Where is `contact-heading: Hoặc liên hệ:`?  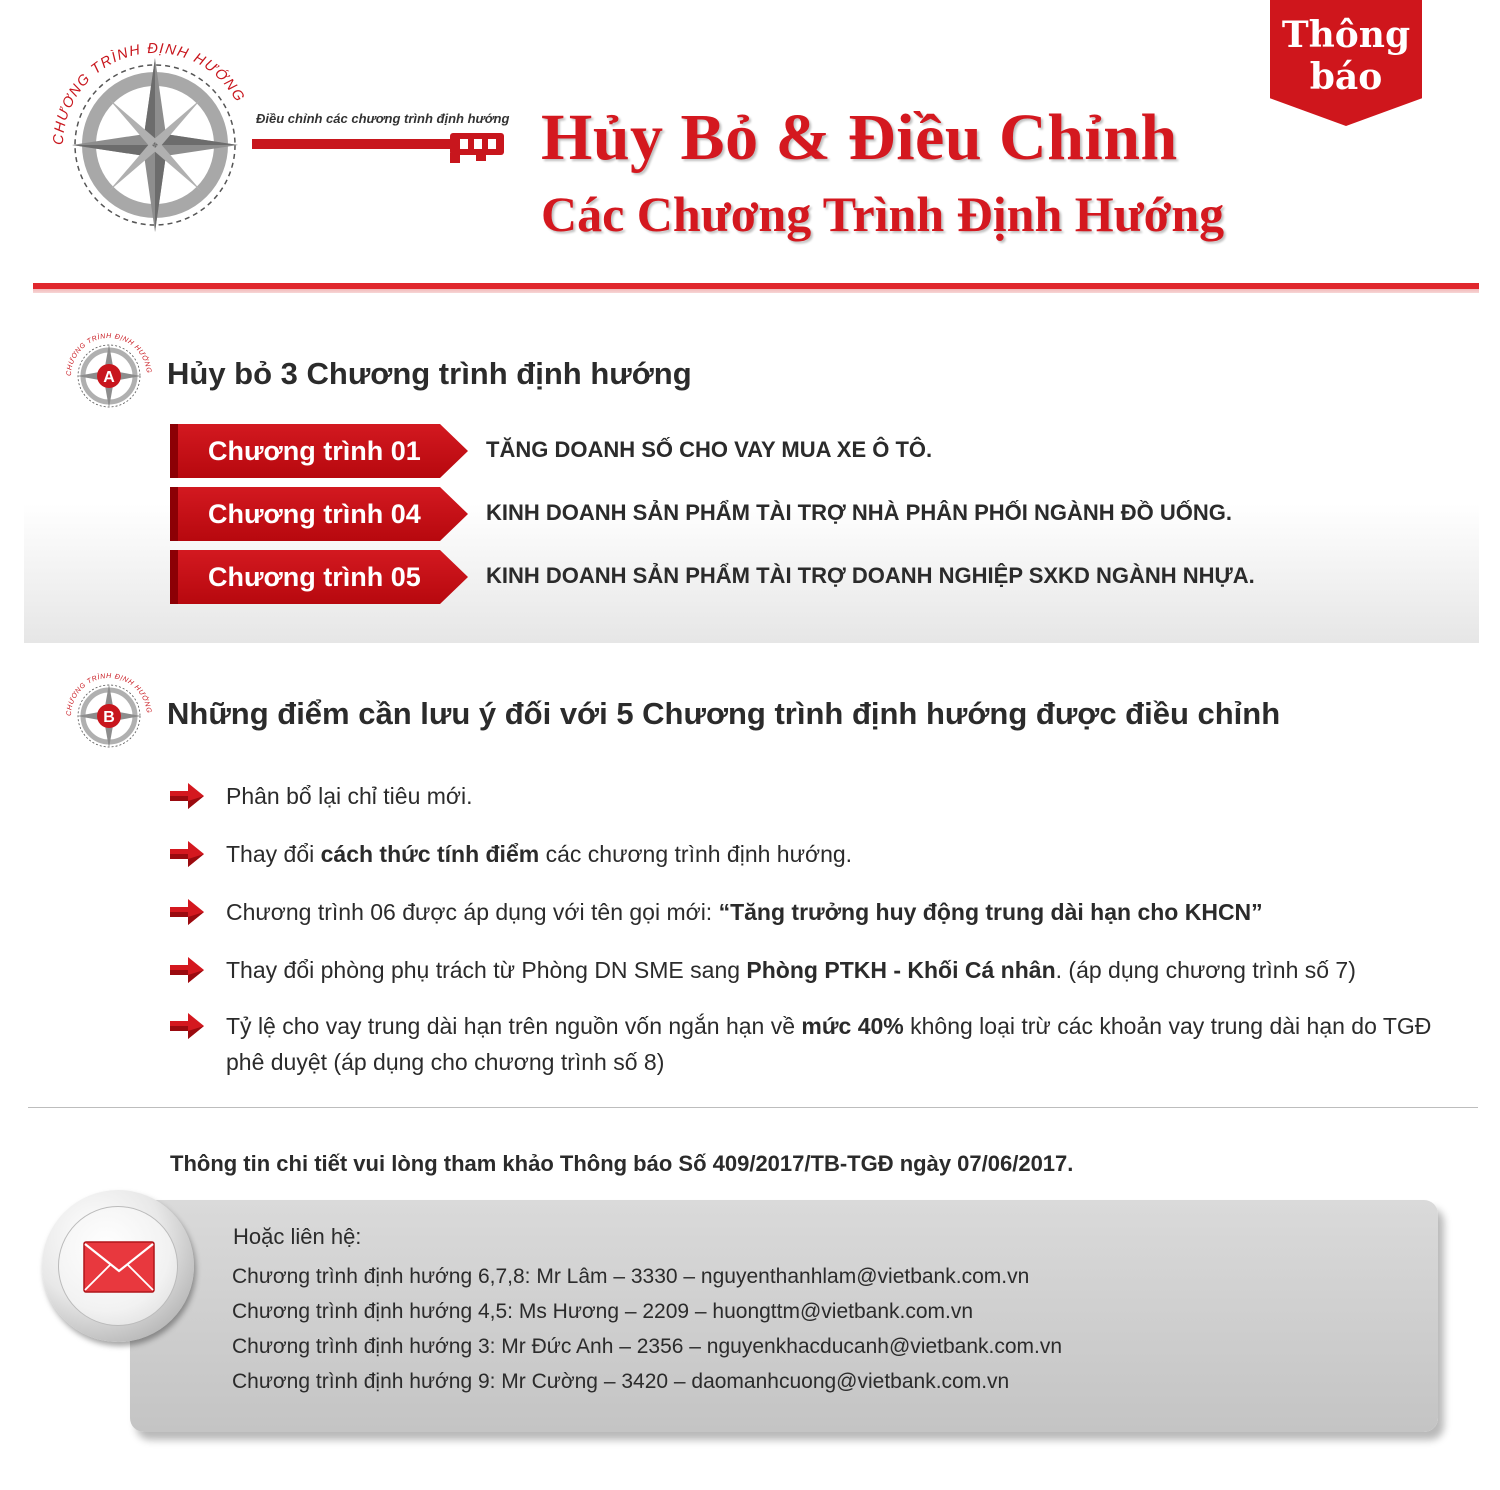 contact-heading: Hoặc liên hệ: is located at coordinates (297, 1236).